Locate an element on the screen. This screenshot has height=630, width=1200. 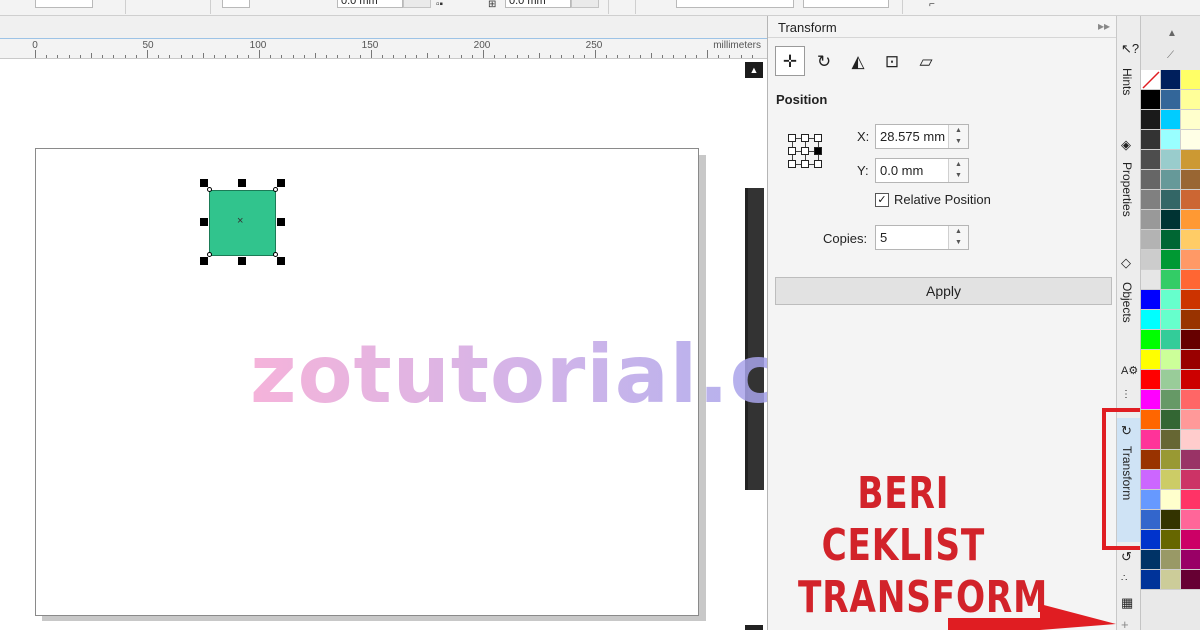
tab-hints: Hints is located at coordinates (1129, 99).